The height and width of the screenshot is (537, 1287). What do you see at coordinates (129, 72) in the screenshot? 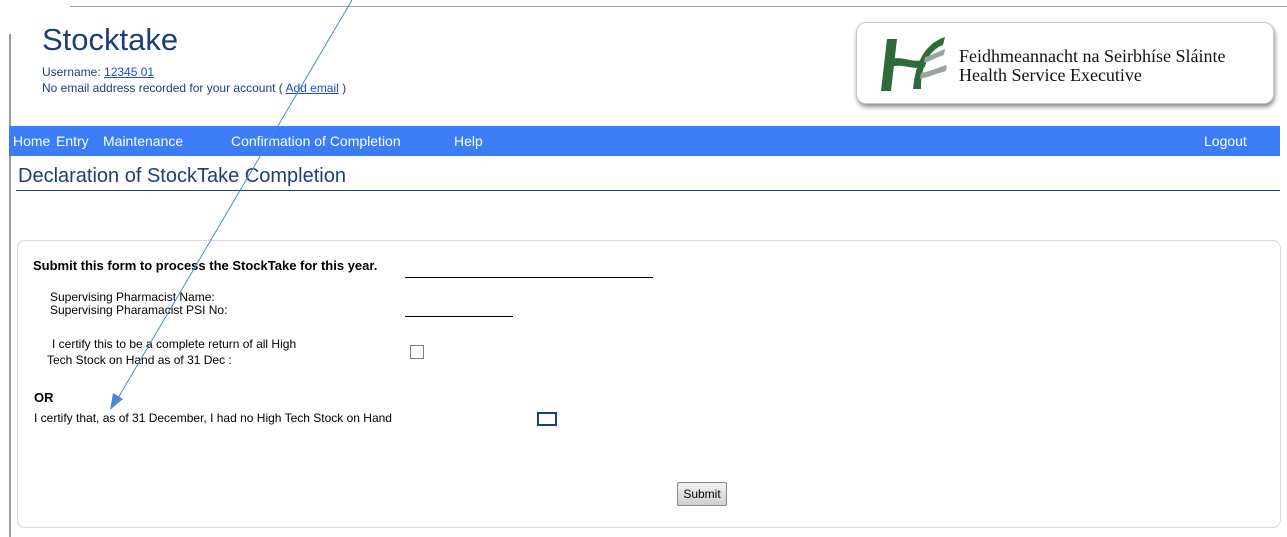
I see `username-link: 12345 01` at bounding box center [129, 72].